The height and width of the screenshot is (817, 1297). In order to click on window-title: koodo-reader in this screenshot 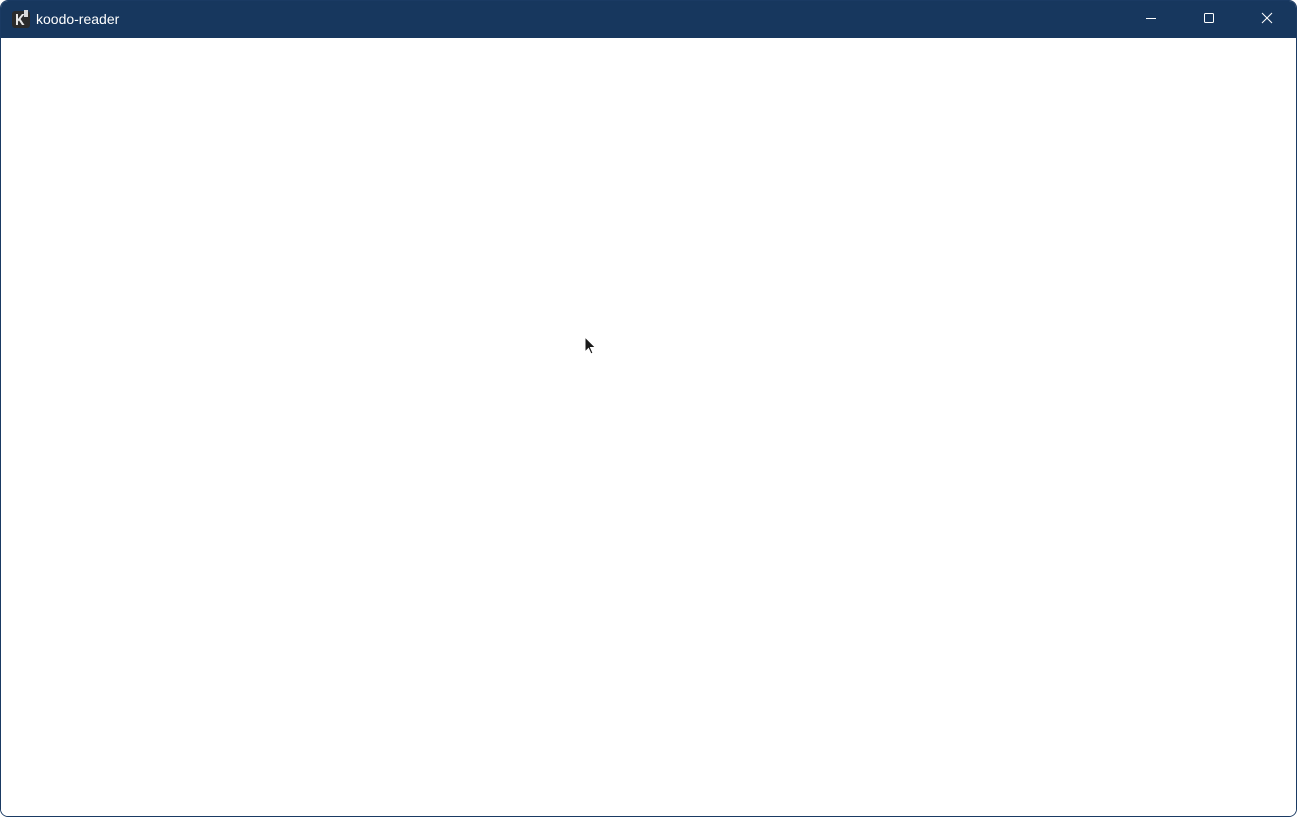, I will do `click(78, 19)`.